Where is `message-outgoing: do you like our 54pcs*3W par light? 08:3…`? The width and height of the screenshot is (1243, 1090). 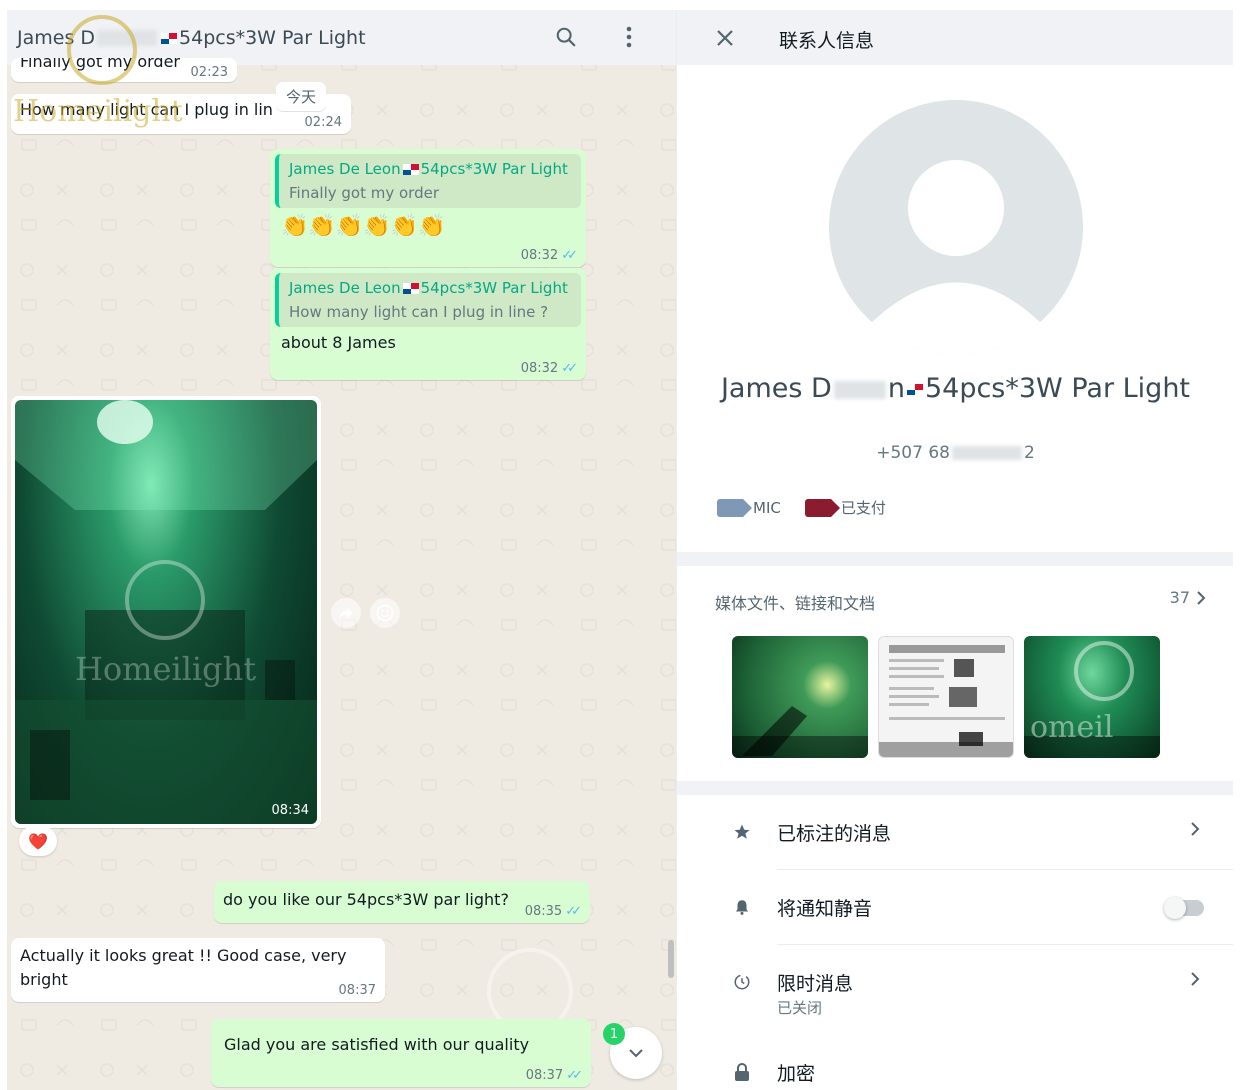 message-outgoing: do you like our 54pcs*3W par light? 08:3… is located at coordinates (402, 902).